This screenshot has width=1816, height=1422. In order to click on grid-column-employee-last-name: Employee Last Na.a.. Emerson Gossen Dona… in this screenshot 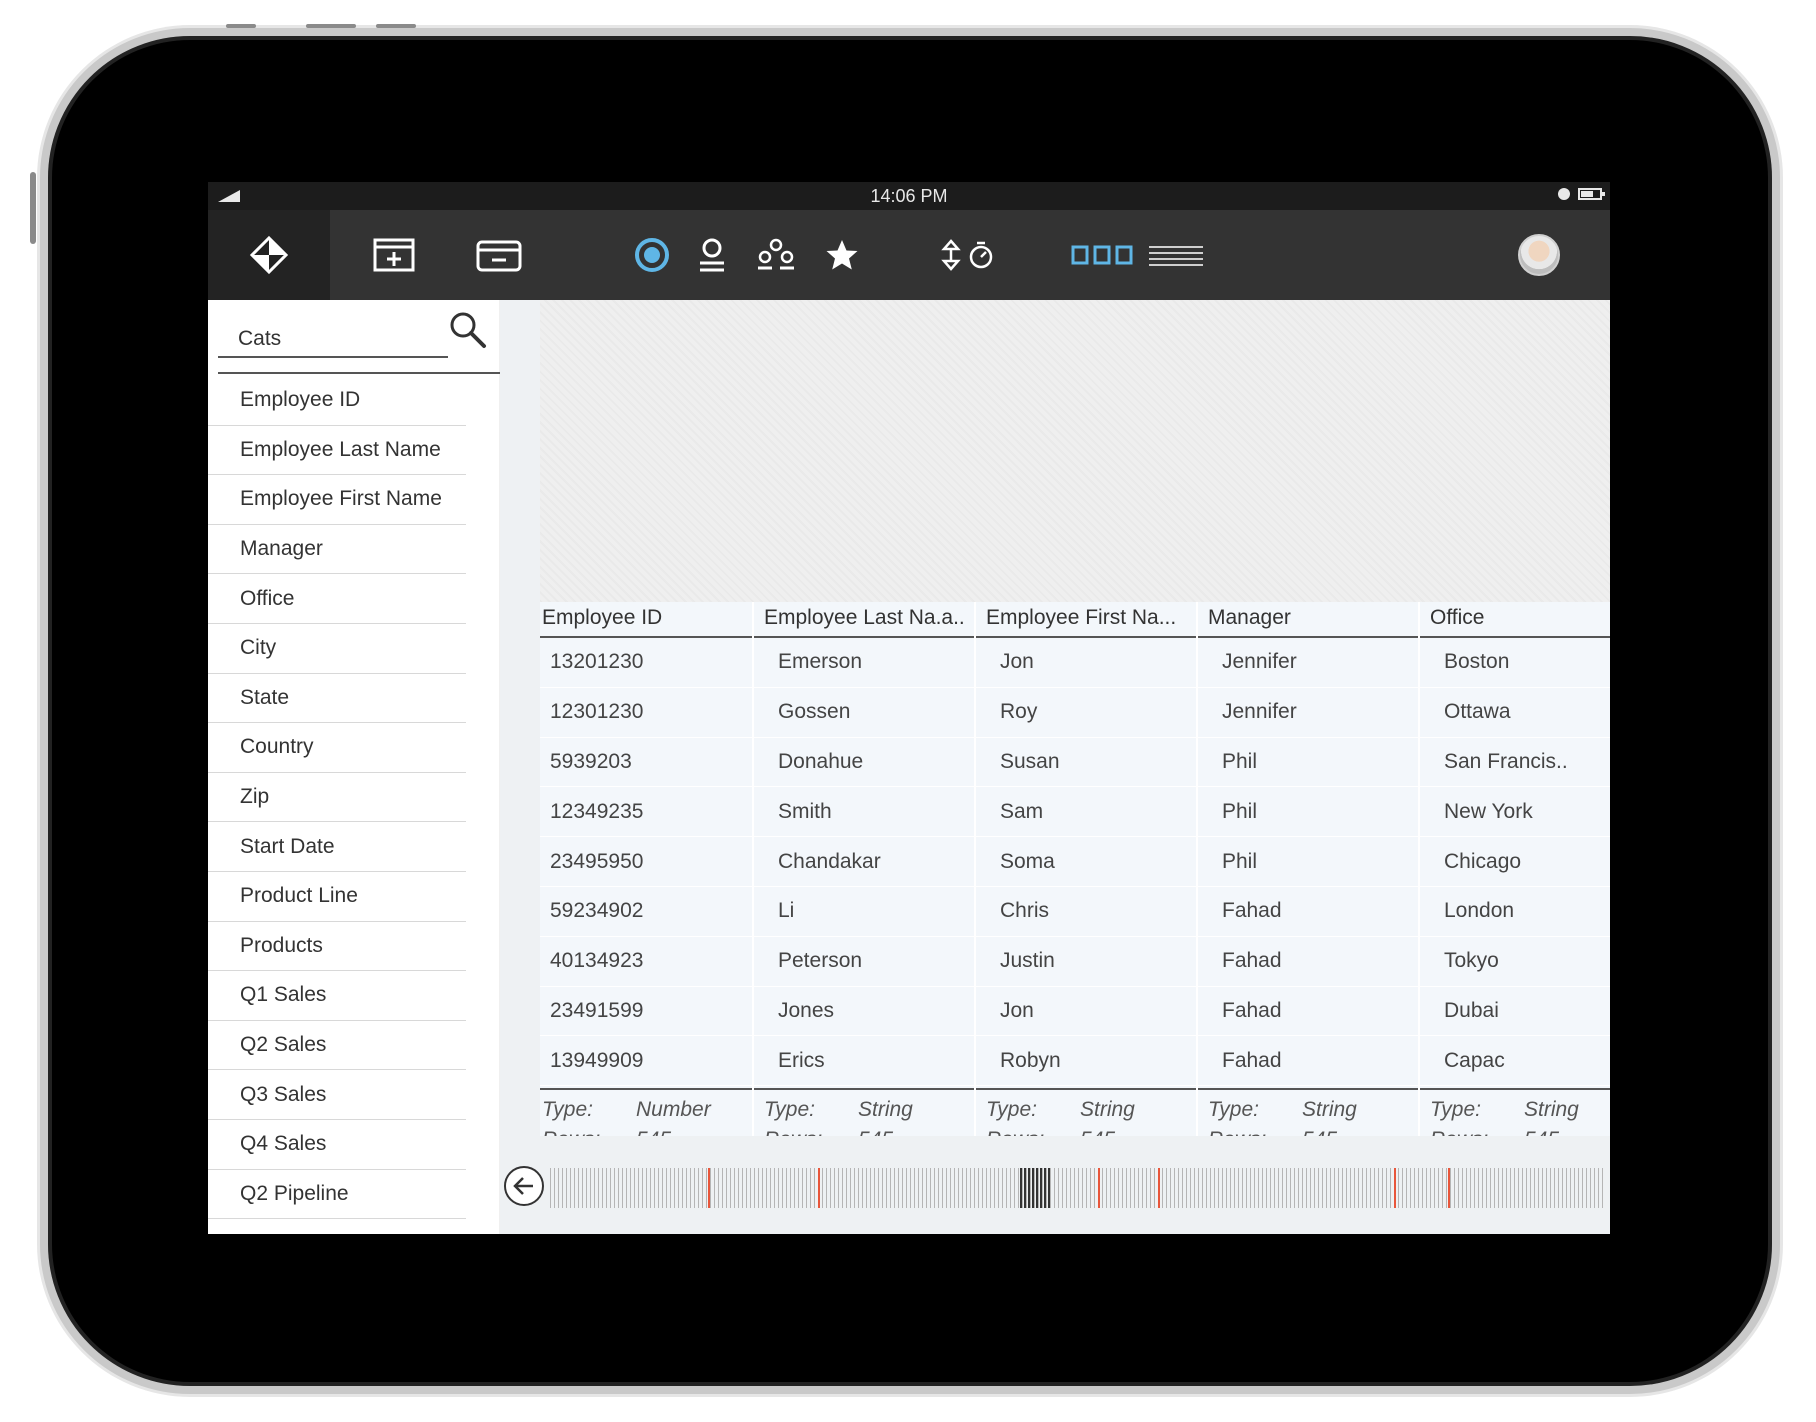, I will do `click(865, 869)`.